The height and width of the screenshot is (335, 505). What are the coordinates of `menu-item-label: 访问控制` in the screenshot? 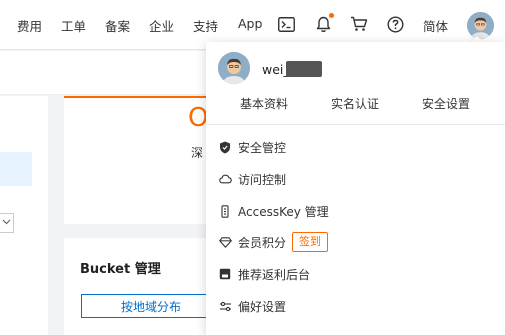 It's located at (262, 179).